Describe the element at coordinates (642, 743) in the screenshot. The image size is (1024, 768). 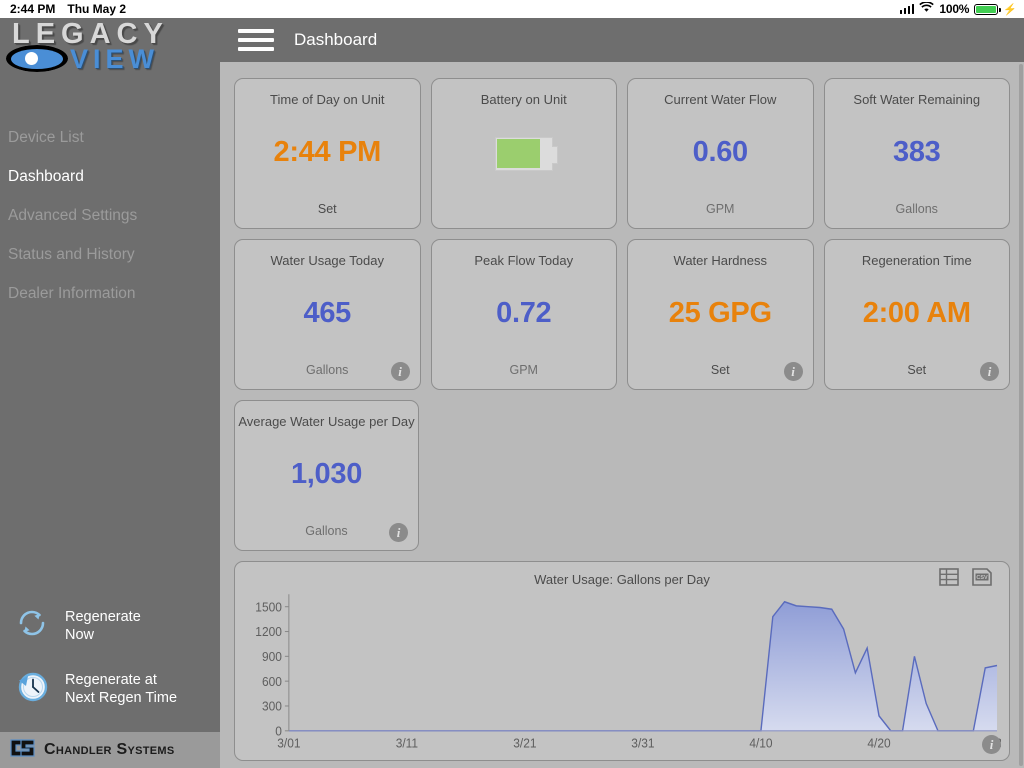
I see `svg-text: 3/31` at that location.